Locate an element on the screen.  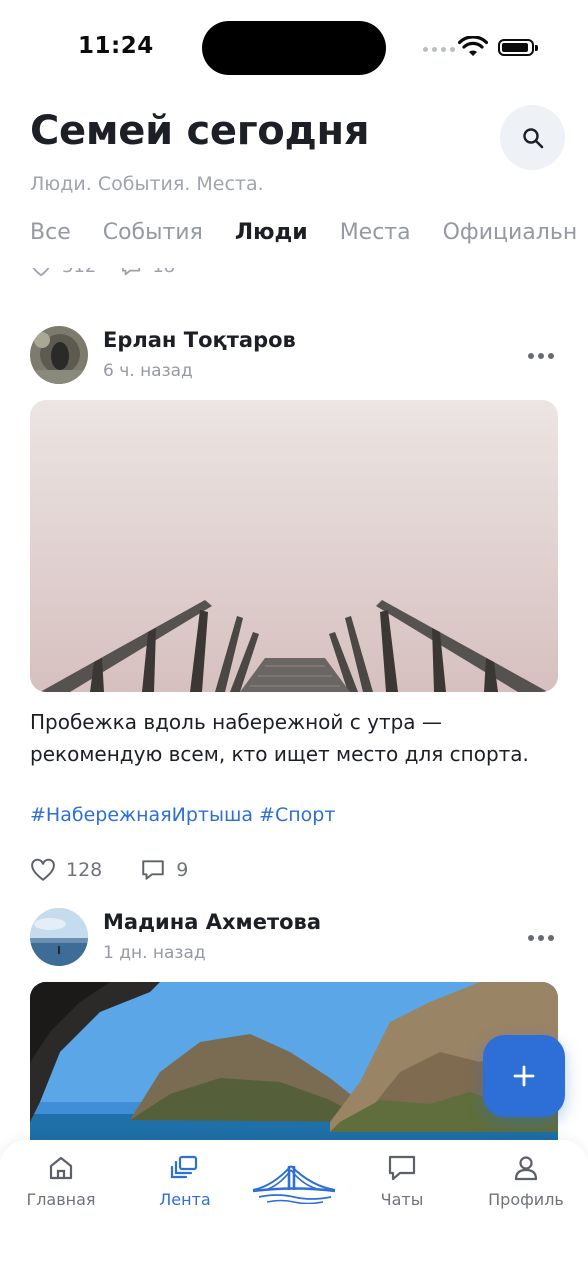
post-time: 6 ч. назад is located at coordinates (148, 371).